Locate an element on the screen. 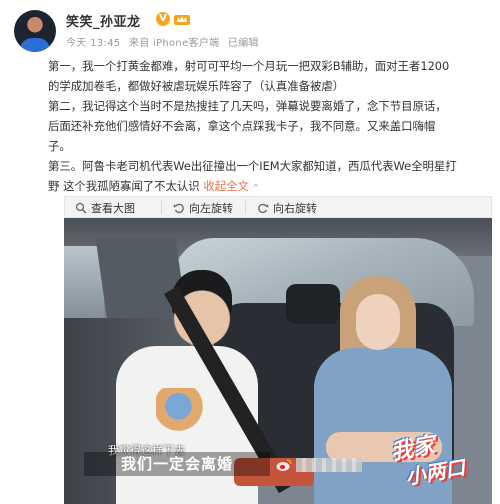 The height and width of the screenshot is (504, 500). chevron-up-icon: ^ is located at coordinates (256, 187).